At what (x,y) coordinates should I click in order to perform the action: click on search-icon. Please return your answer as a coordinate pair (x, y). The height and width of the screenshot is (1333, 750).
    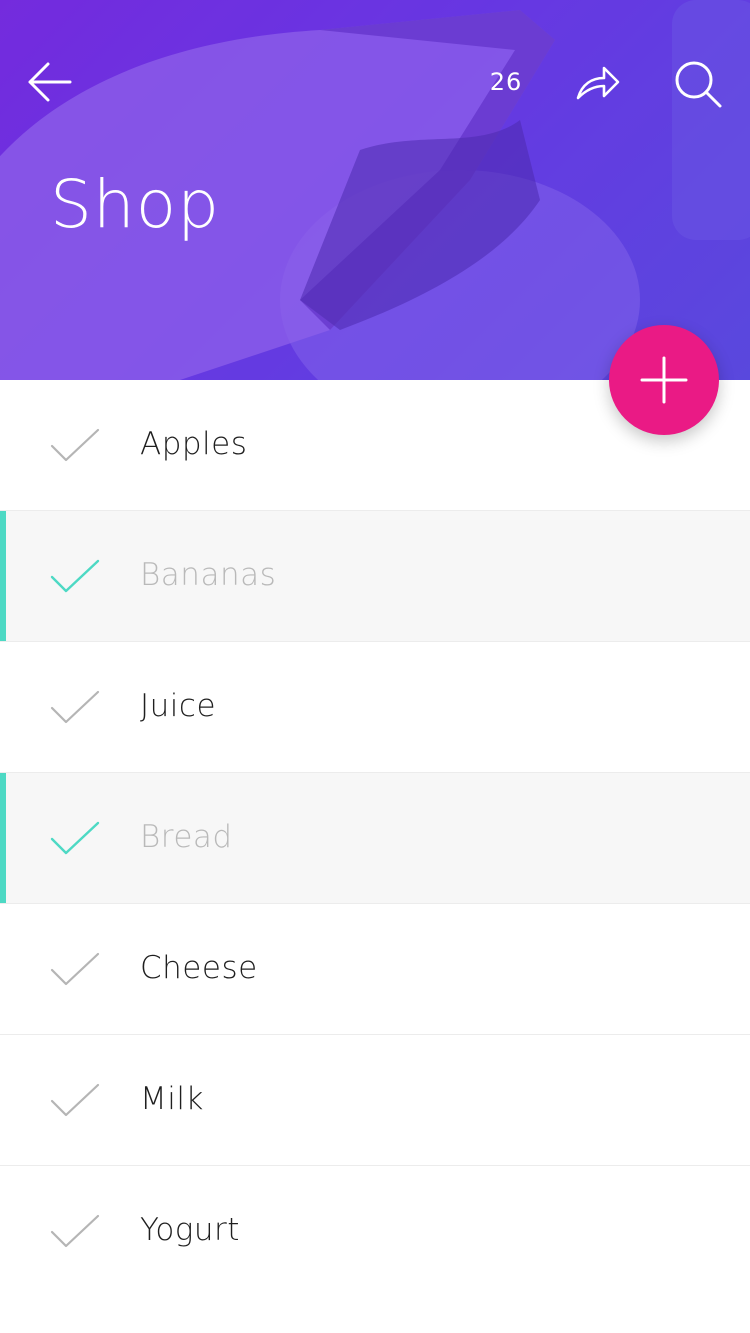
    Looking at the image, I should click on (698, 84).